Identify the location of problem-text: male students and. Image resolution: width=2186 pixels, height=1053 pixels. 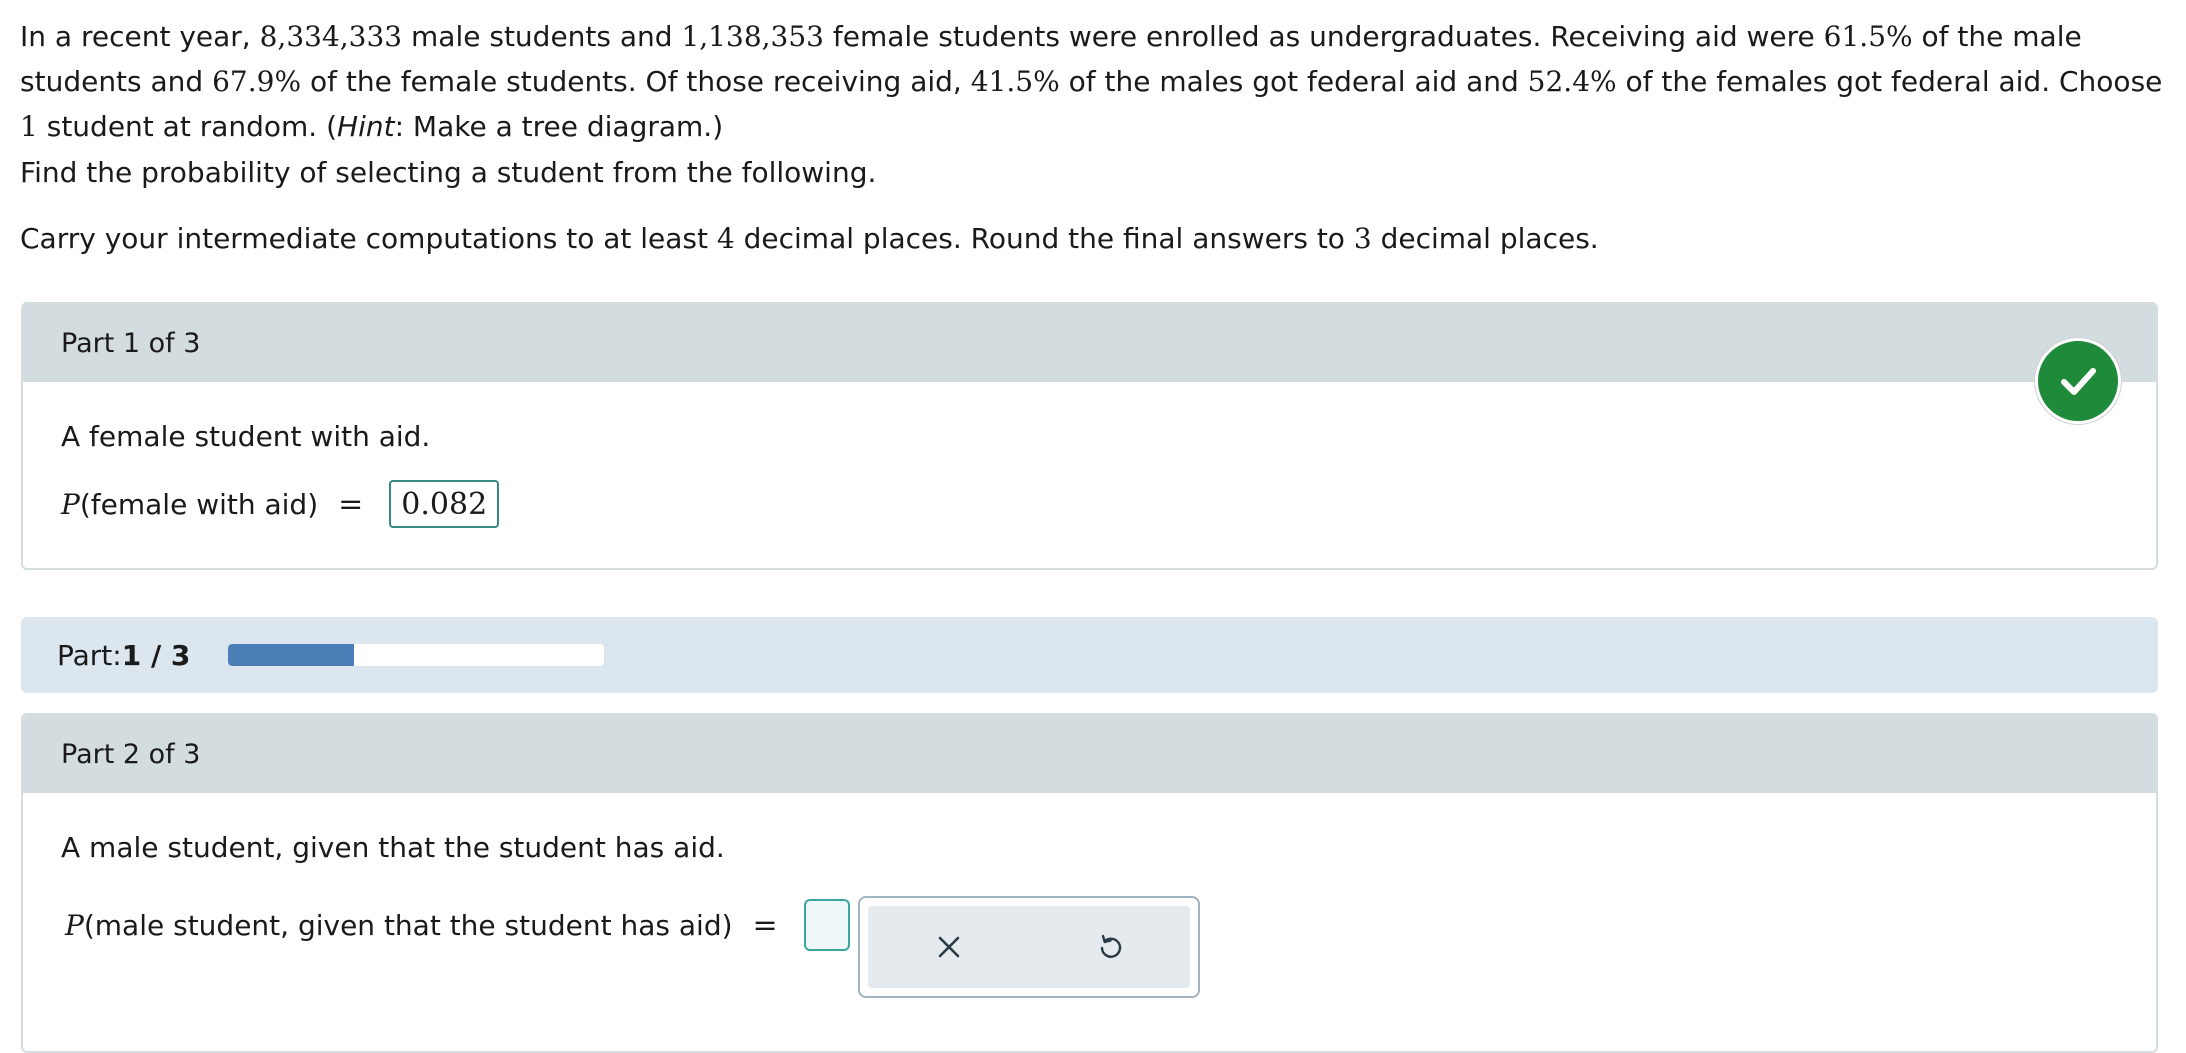
(542, 36).